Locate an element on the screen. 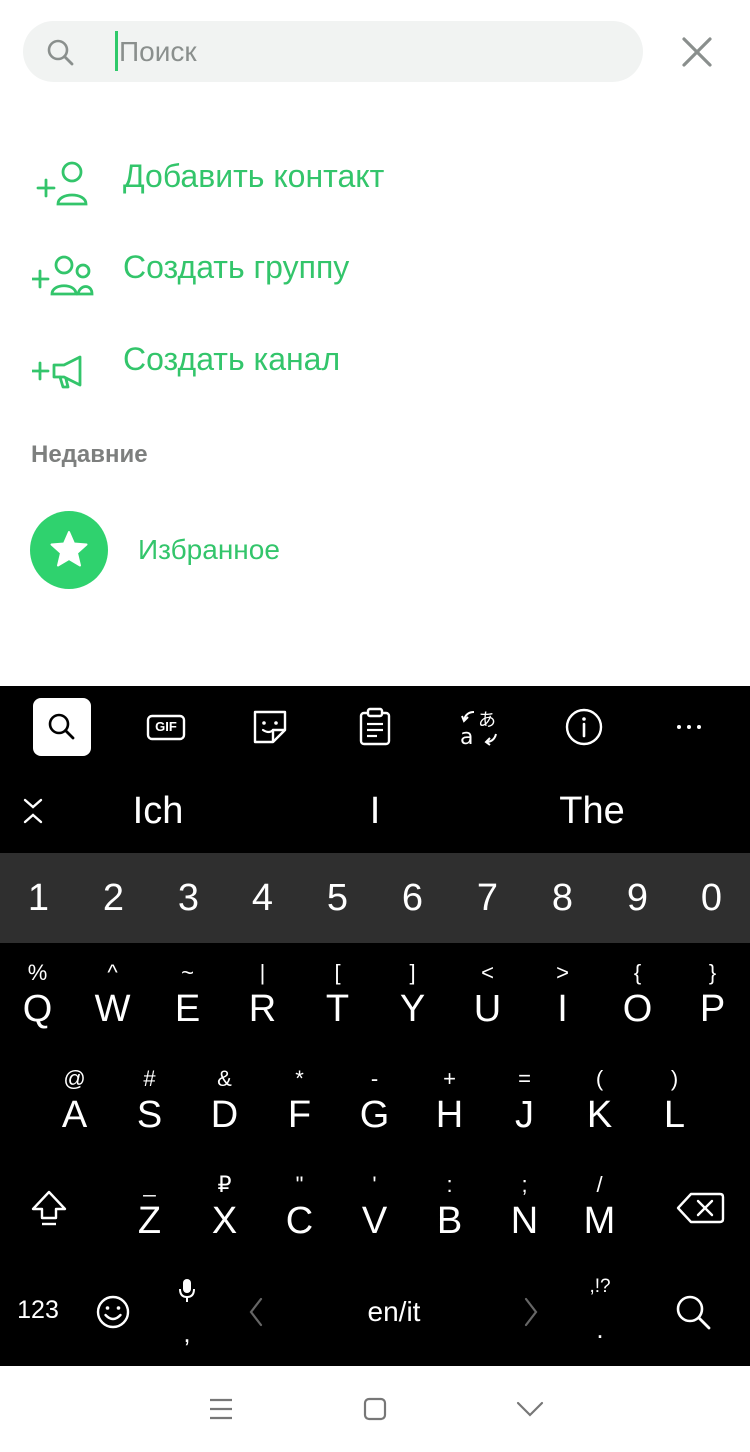  suggestion-2: I is located at coordinates (375, 811).